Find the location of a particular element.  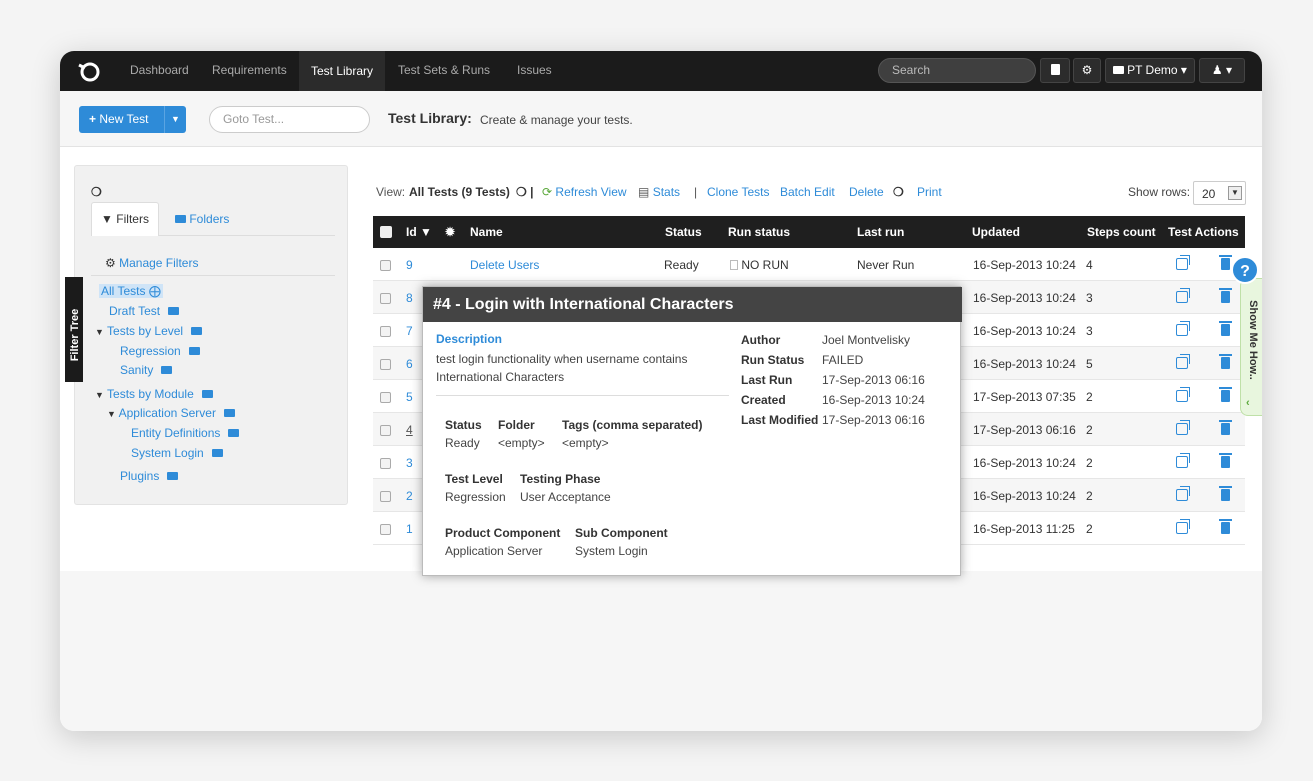

manage-filters-link: ⚙ Manage Filters is located at coordinates (151, 263).